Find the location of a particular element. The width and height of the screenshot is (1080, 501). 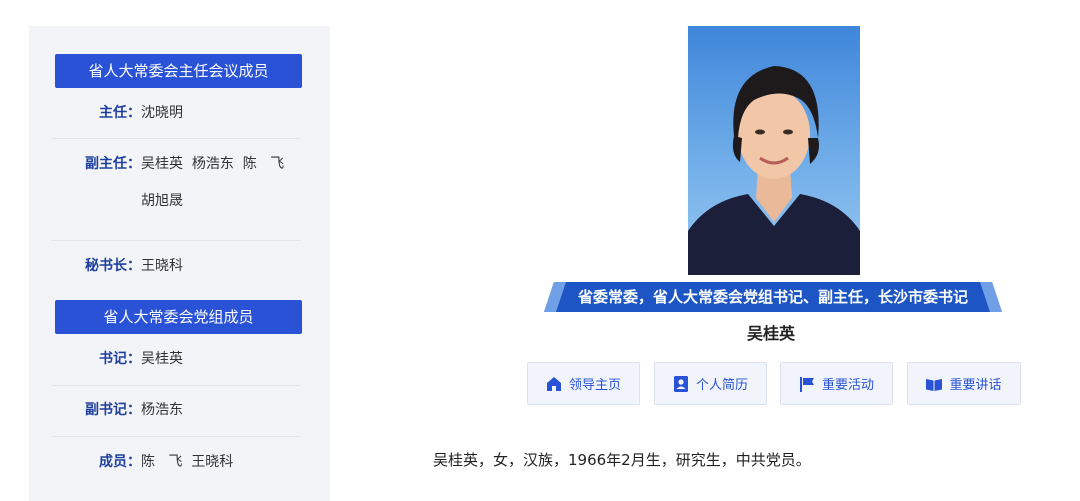

leader-homepage-label: 领导主页 is located at coordinates (594, 385).